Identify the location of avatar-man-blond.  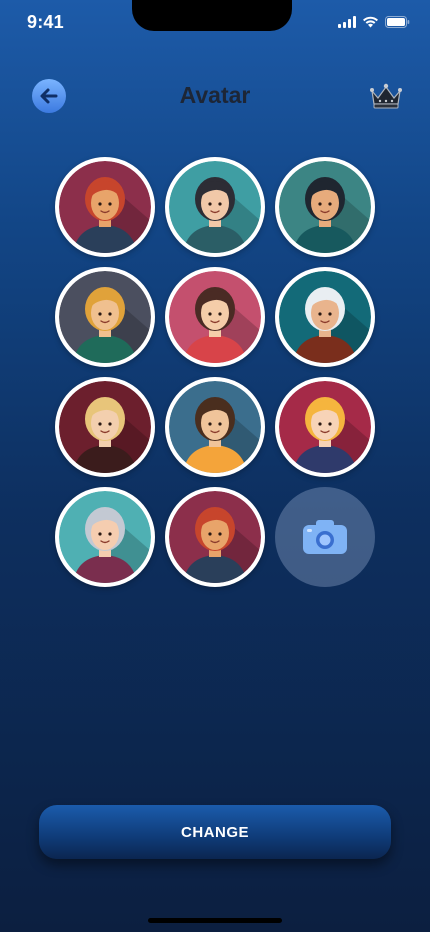
(105, 317).